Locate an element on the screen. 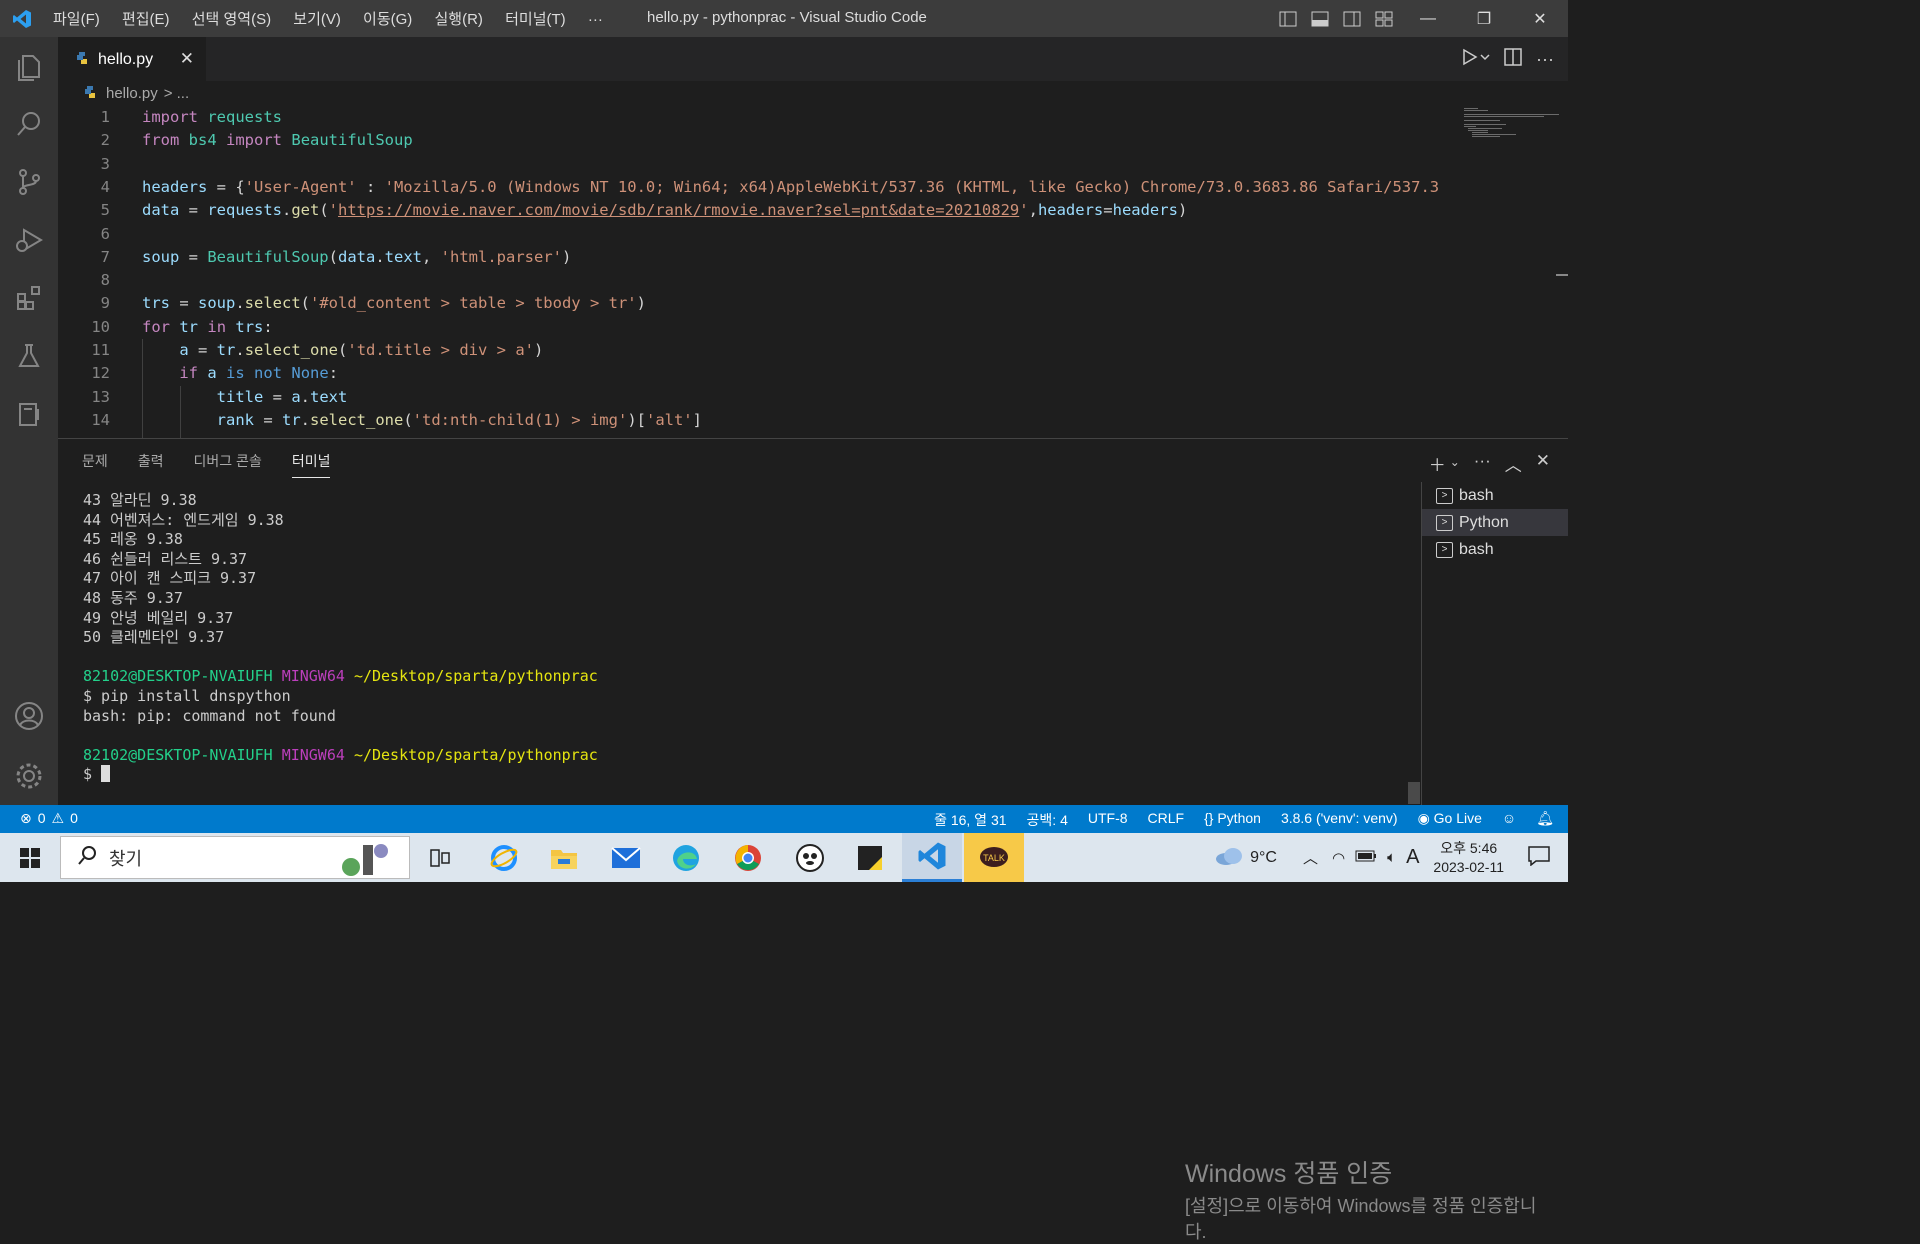  code-line: 8 is located at coordinates (758, 280).